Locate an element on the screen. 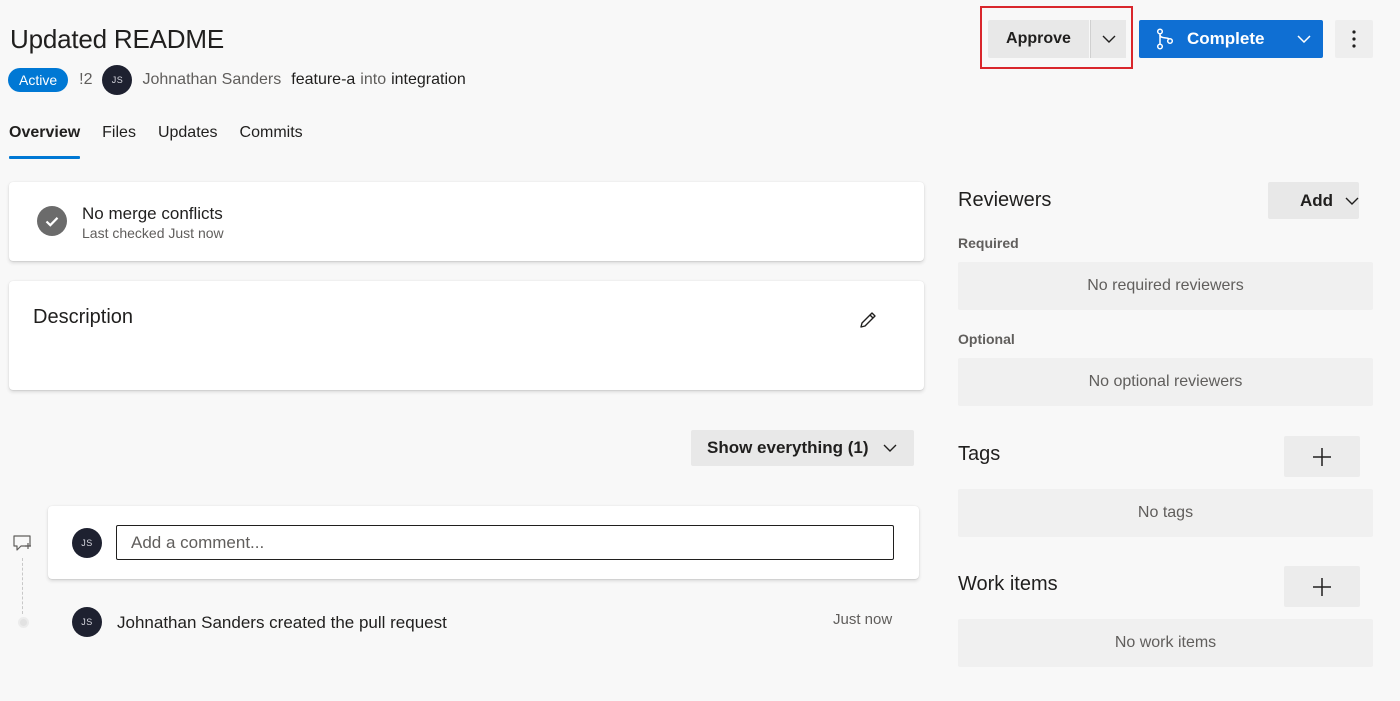 The height and width of the screenshot is (701, 1400). tags-heading: Tags is located at coordinates (979, 454).